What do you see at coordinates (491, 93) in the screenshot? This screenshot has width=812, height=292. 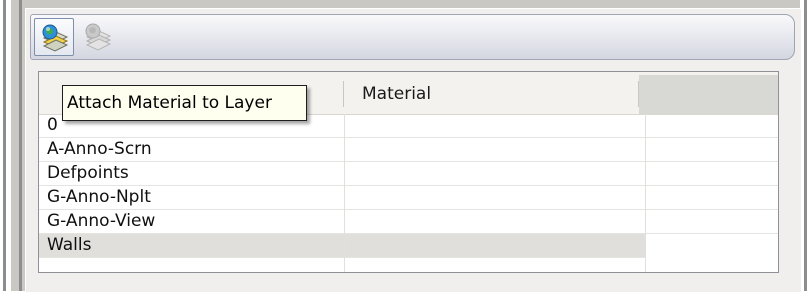 I see `column-header-material: Material` at bounding box center [491, 93].